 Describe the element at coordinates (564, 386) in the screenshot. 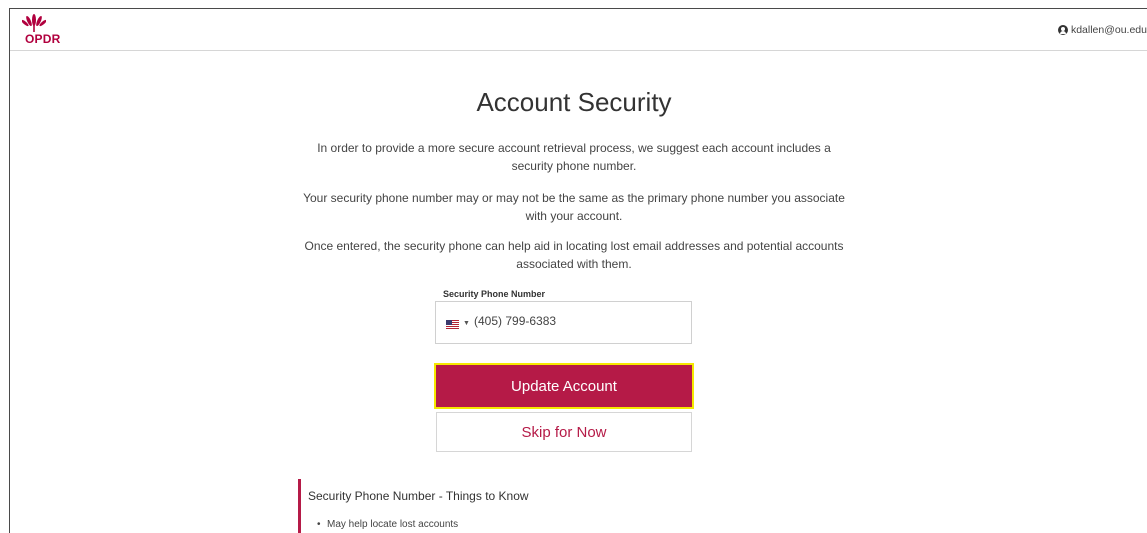

I see `update-account-button: Update Account` at that location.